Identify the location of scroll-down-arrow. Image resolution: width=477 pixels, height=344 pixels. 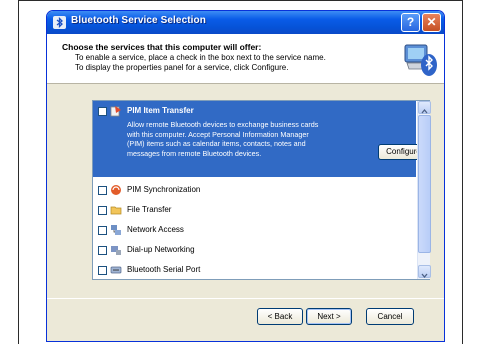
(424, 272).